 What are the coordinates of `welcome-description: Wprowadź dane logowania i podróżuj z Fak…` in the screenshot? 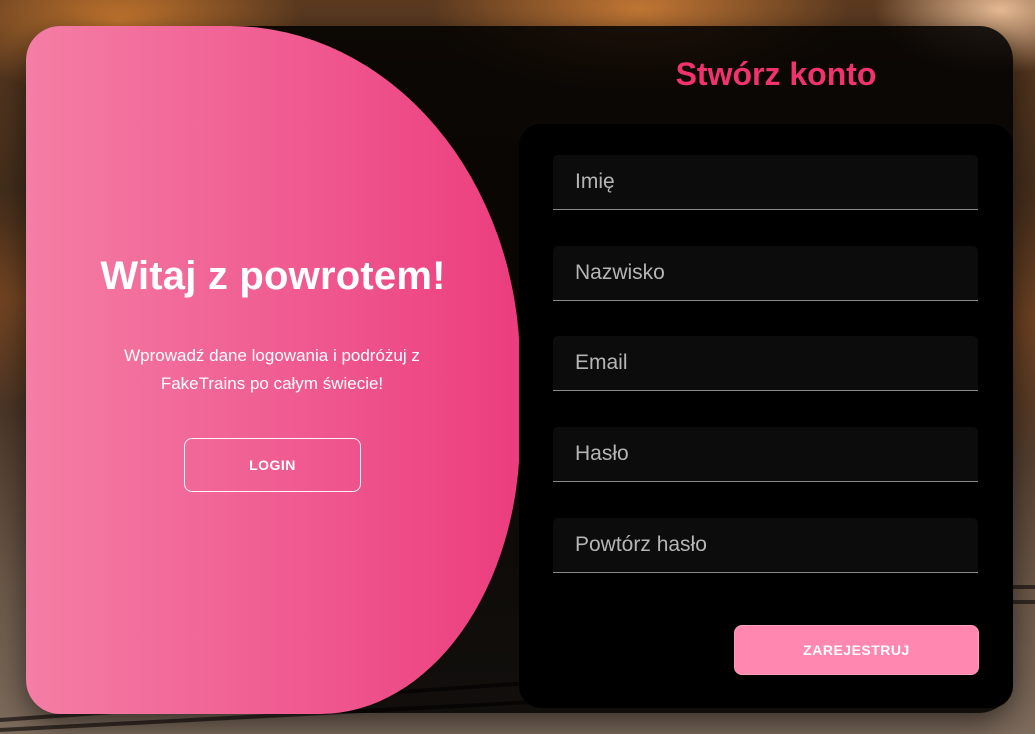 It's located at (272, 369).